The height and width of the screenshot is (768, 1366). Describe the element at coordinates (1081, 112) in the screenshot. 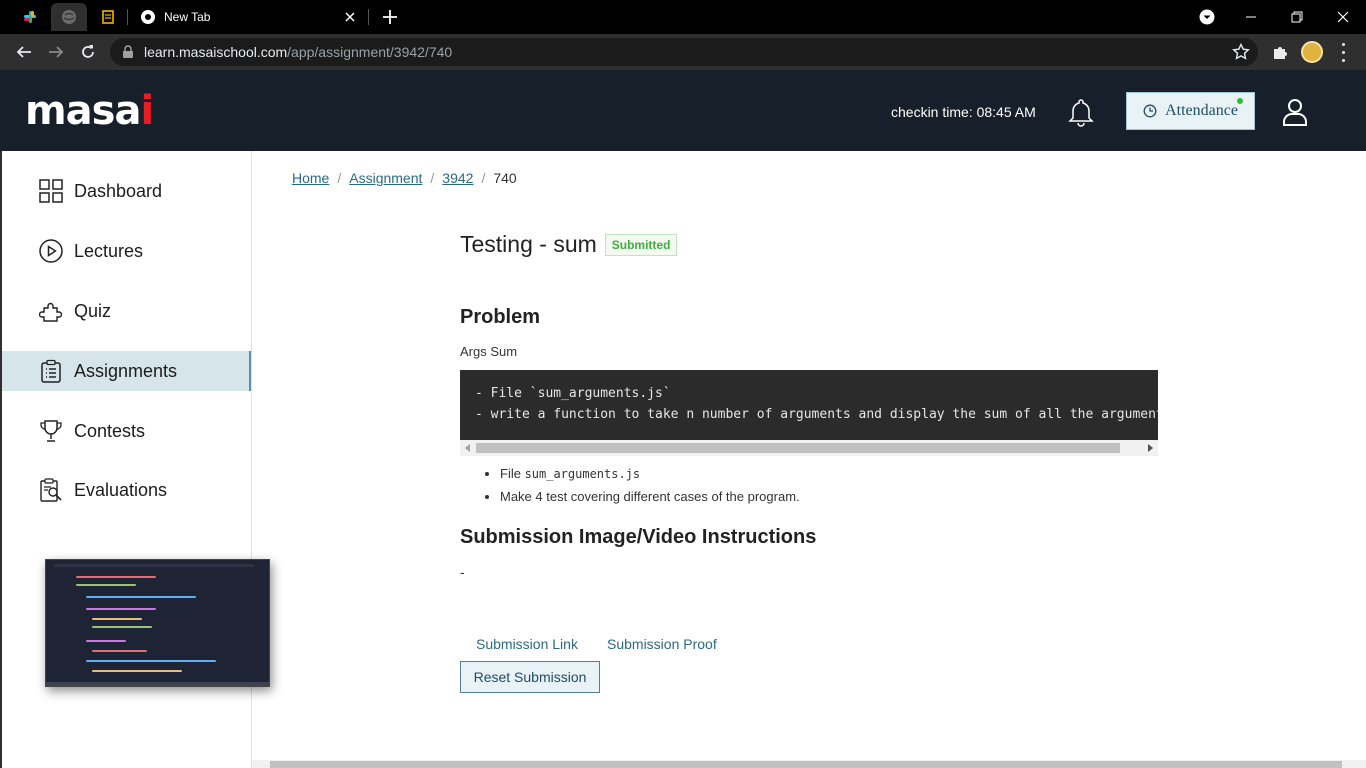

I see `bell-icon` at that location.